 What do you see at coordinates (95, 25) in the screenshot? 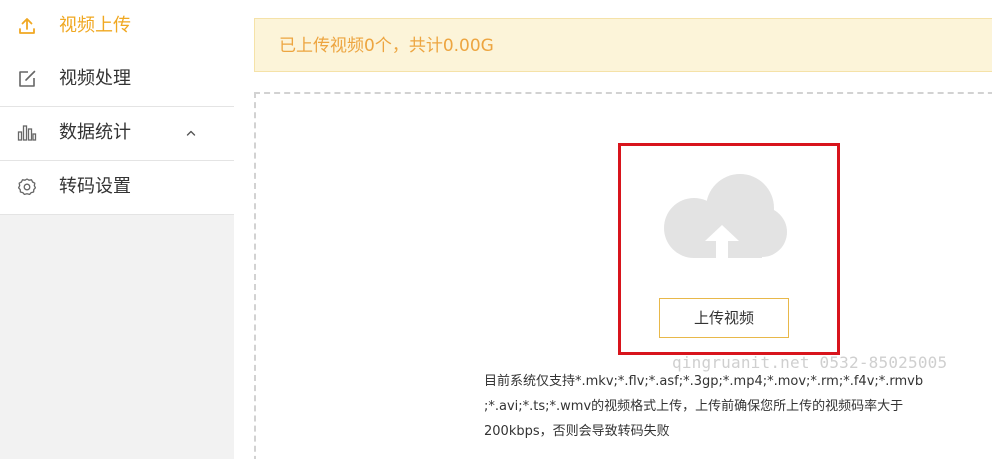
I see `sidebar-item-label: 视频上传` at bounding box center [95, 25].